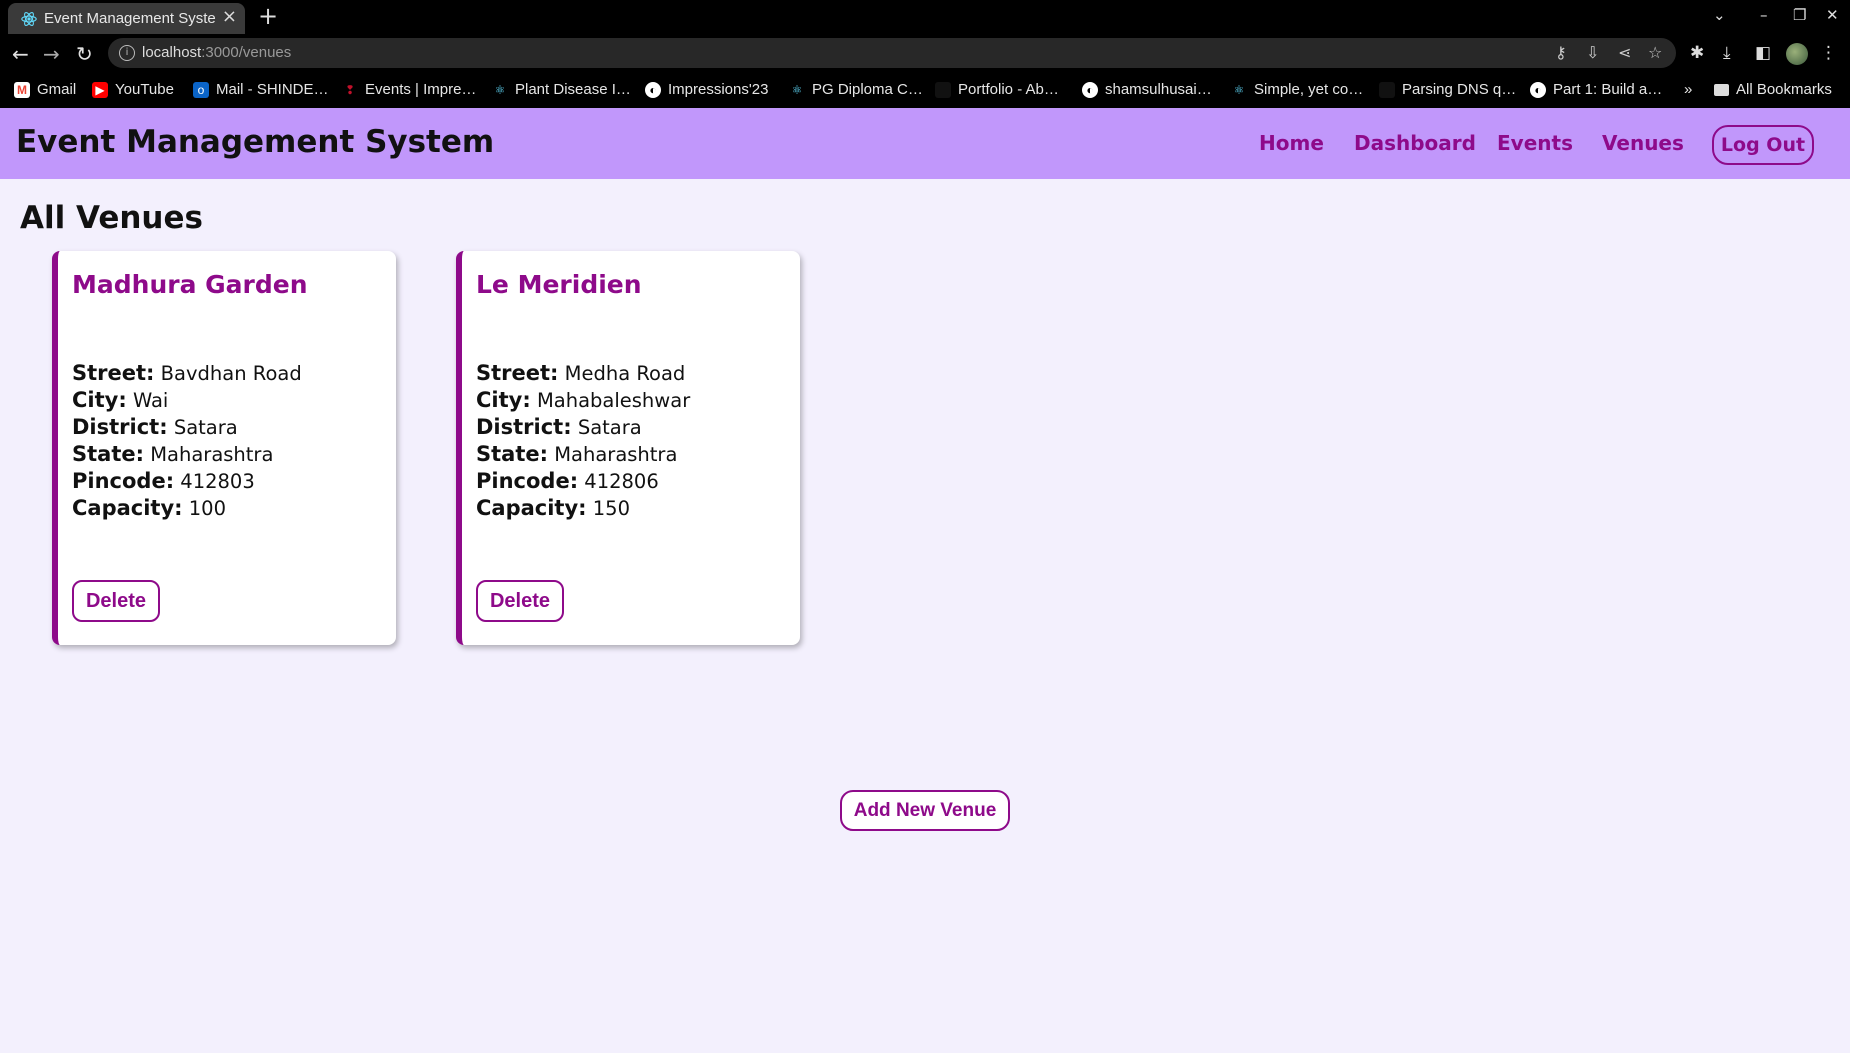  Describe the element at coordinates (133, 89) in the screenshot. I see `bookmark-youtube: ▶ YouTube` at that location.